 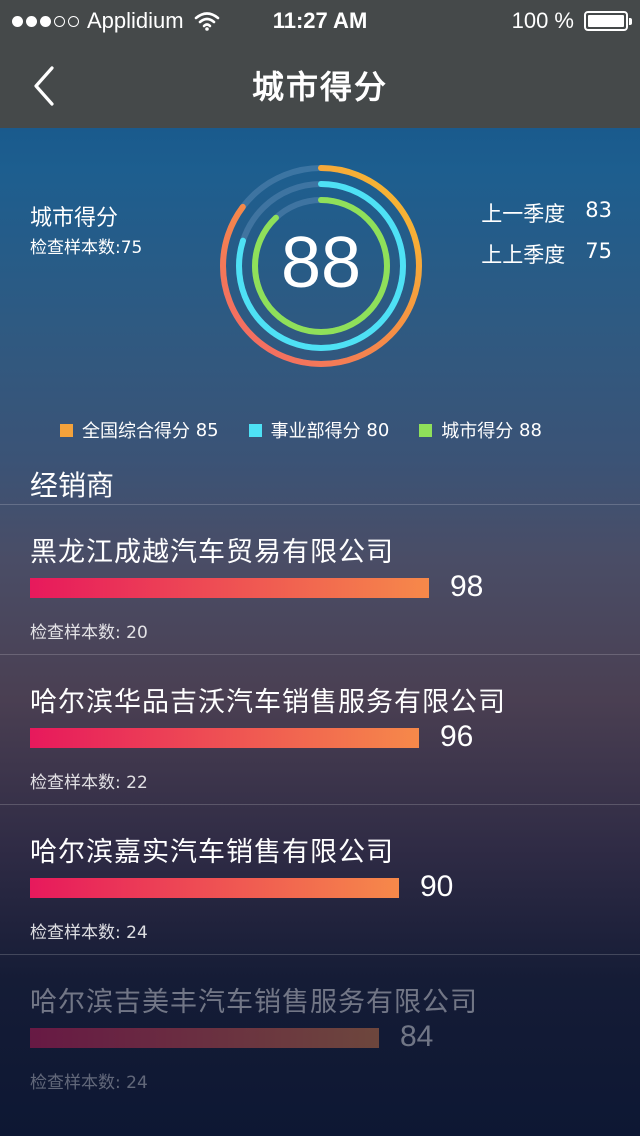 What do you see at coordinates (268, 702) in the screenshot?
I see `dealer-name: 哈尔滨华品吉沃汽车销售服务有限公司` at bounding box center [268, 702].